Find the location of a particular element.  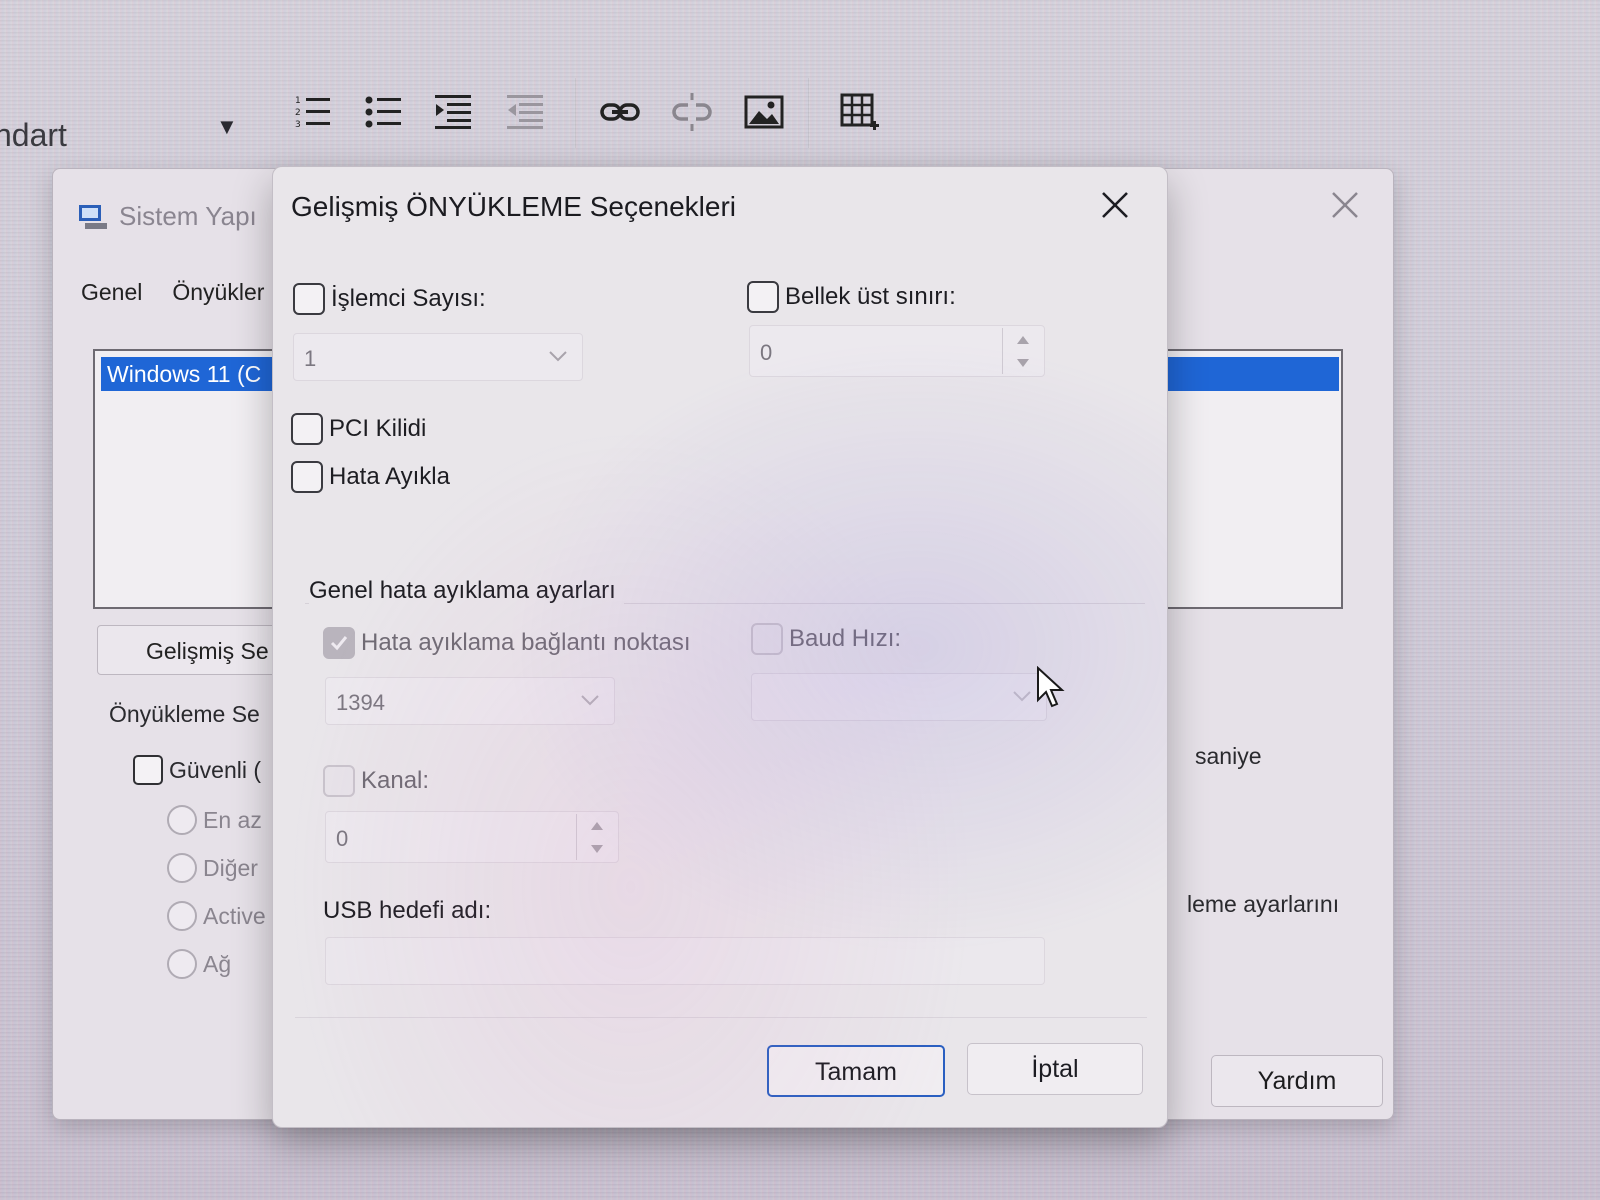

table-icon is located at coordinates (860, 112).